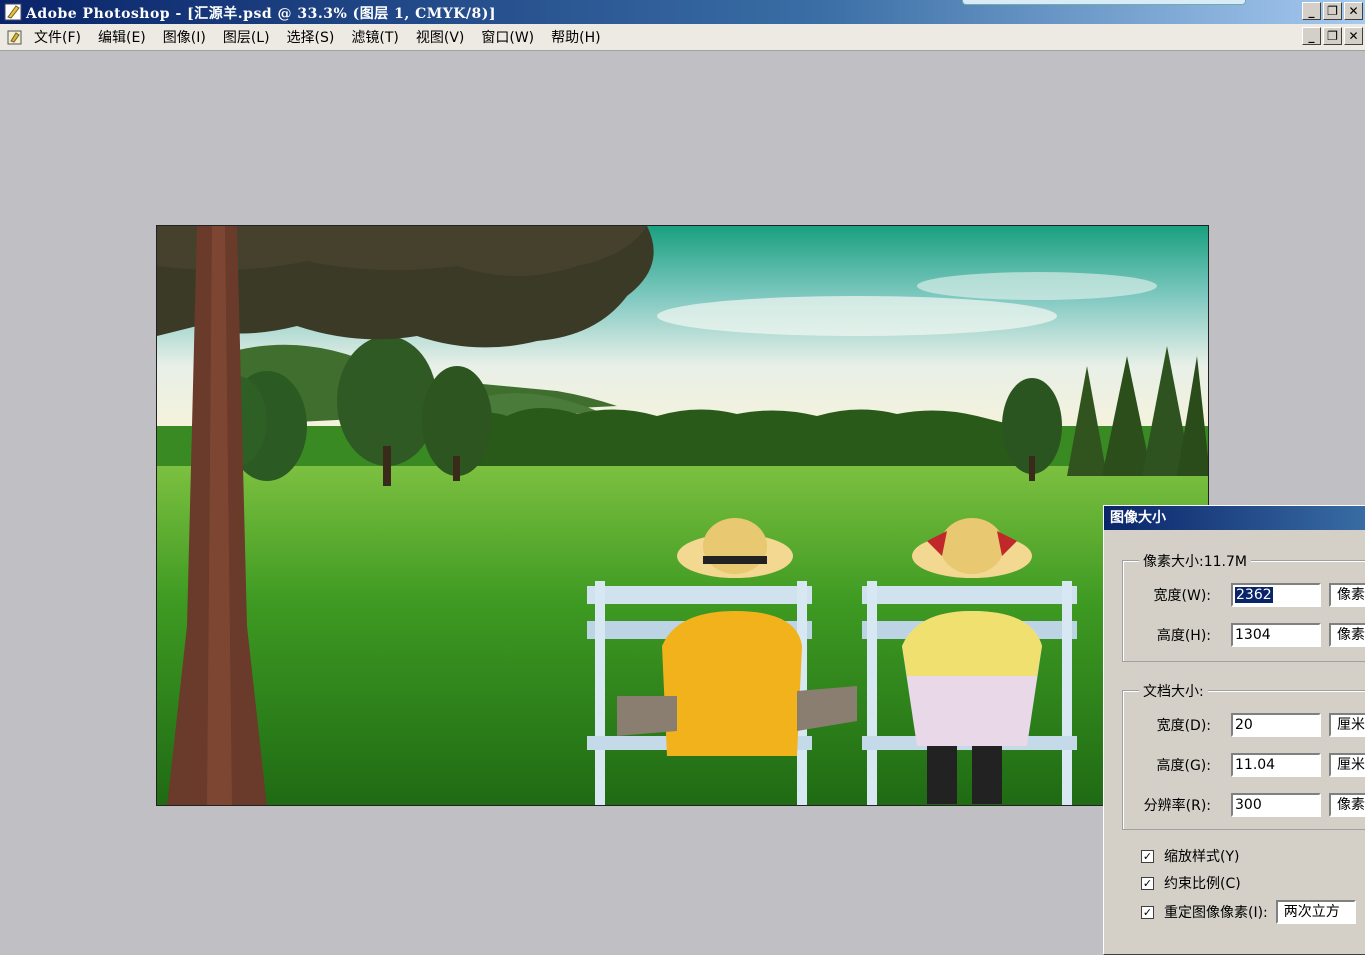  Describe the element at coordinates (1254, 595) in the screenshot. I see `pixel-width-value: 2362` at that location.